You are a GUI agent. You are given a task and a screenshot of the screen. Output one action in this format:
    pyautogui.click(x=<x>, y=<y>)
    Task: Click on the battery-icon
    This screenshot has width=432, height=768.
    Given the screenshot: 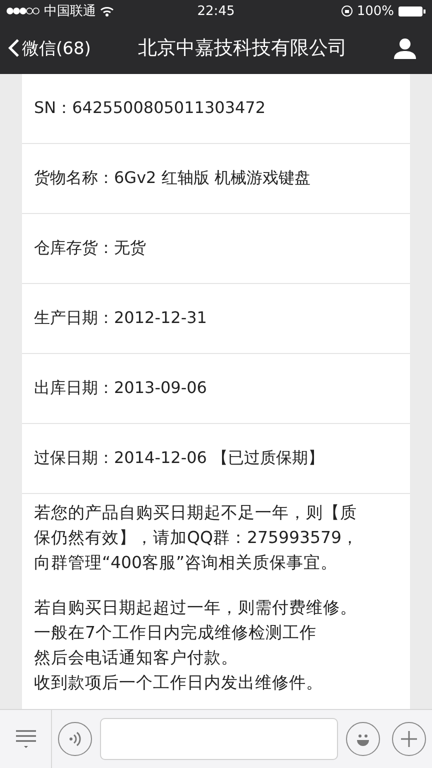 What is the action you would take?
    pyautogui.click(x=412, y=11)
    